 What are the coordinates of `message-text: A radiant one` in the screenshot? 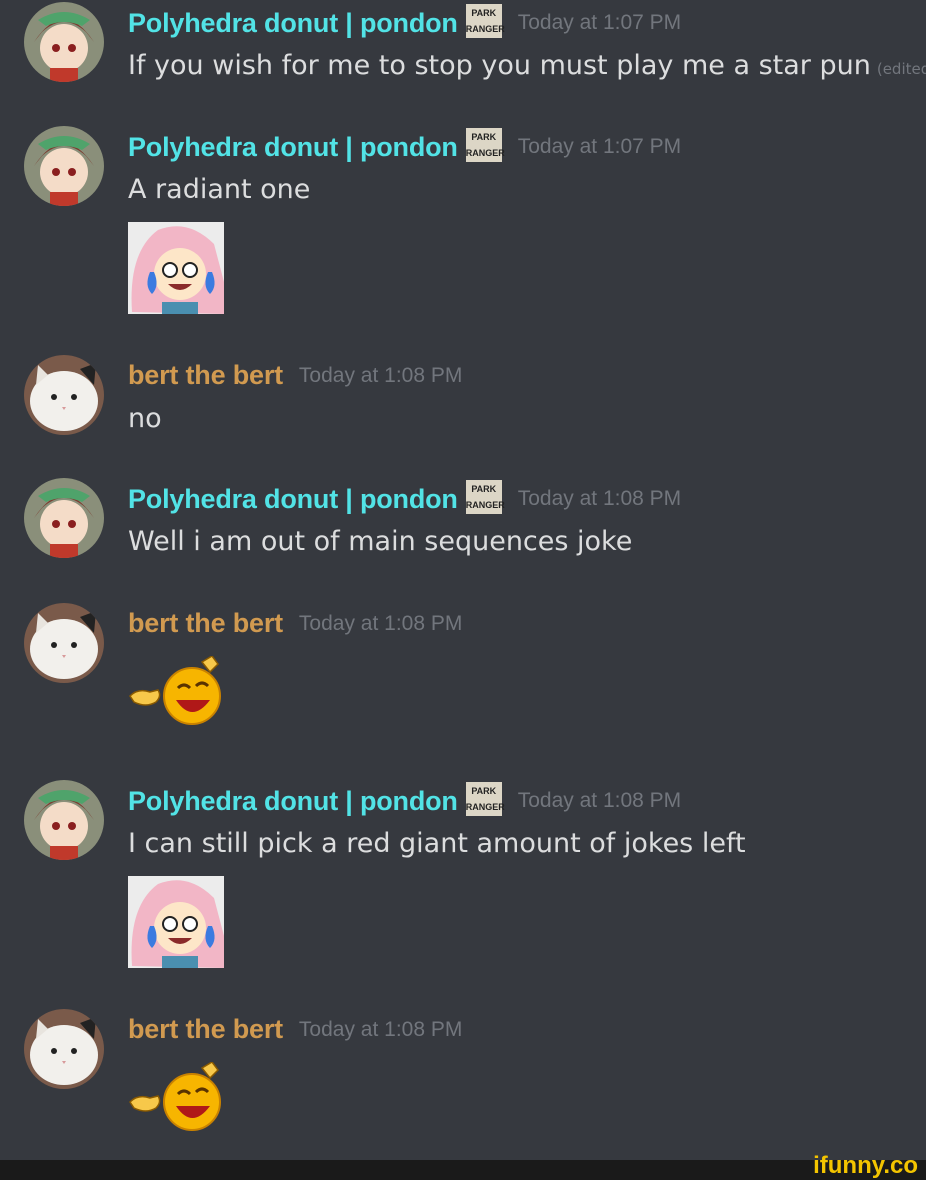 It's located at (219, 189).